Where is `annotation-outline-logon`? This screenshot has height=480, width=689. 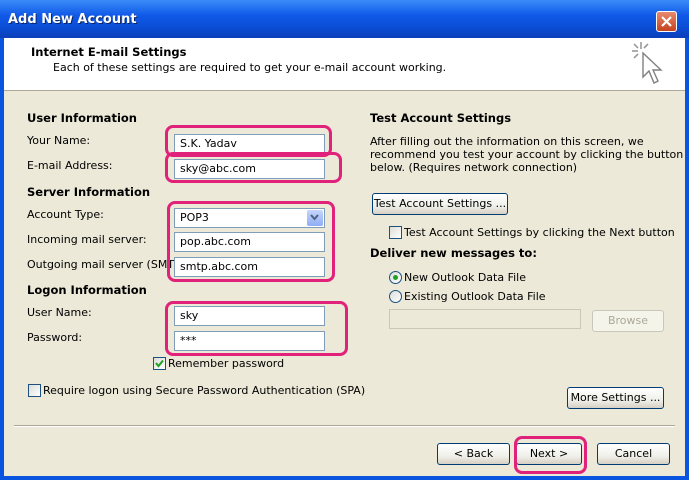
annotation-outline-logon is located at coordinates (256, 328).